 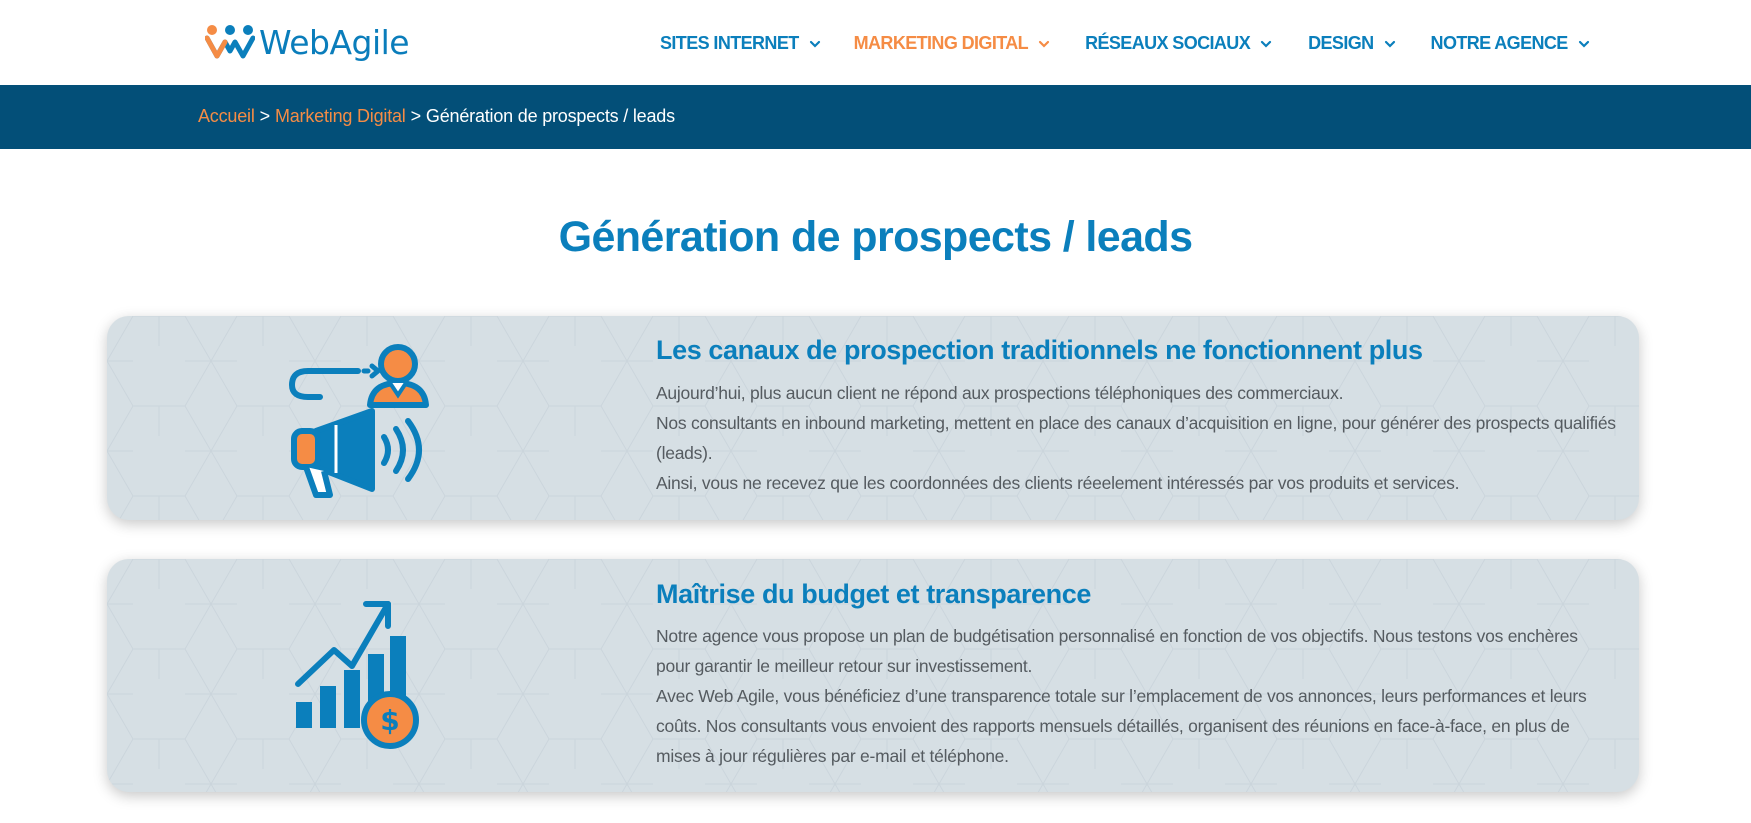 I want to click on breadcrumb-home-link: Accueil, so click(x=226, y=116).